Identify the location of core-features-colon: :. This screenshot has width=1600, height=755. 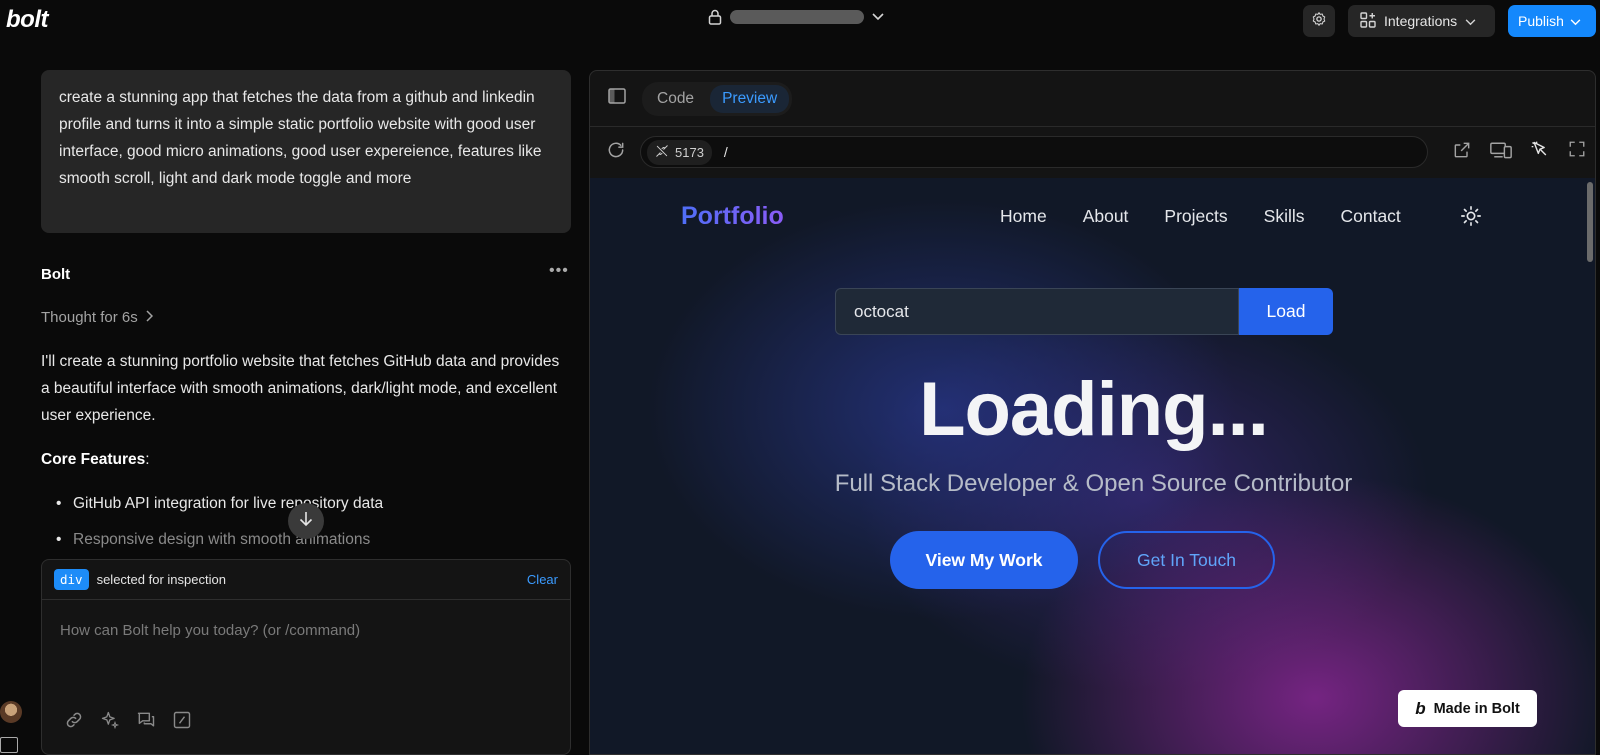
(147, 459).